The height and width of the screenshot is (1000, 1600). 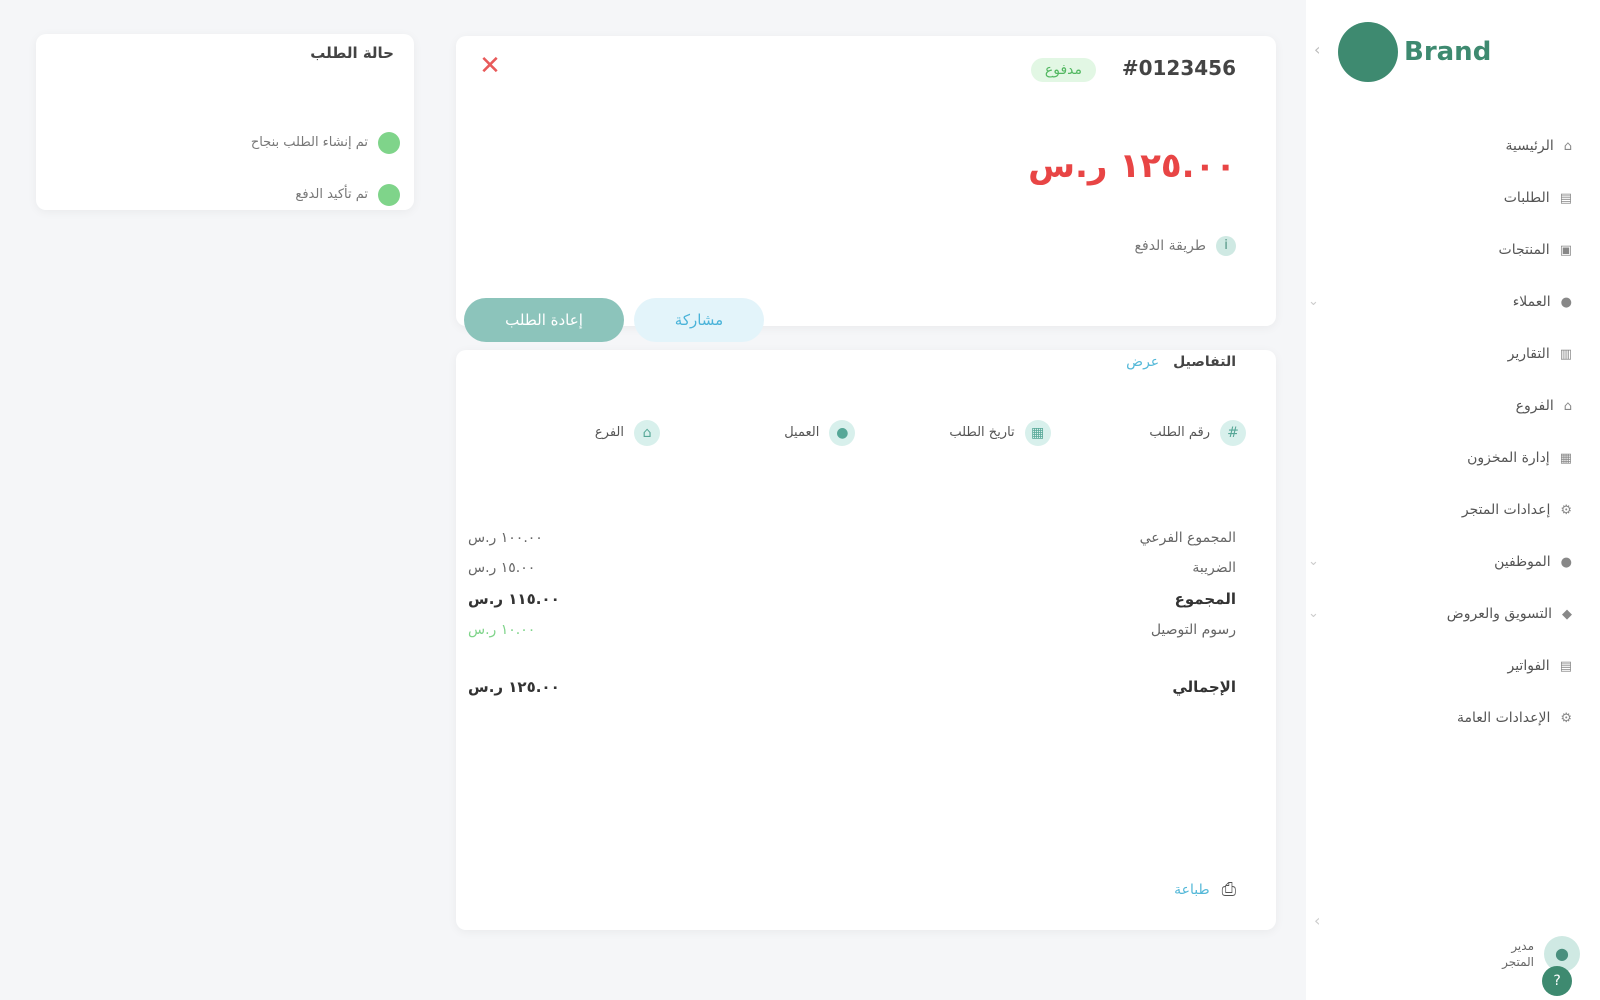 What do you see at coordinates (1526, 198) in the screenshot?
I see `sidebar-item-label: الطلبات` at bounding box center [1526, 198].